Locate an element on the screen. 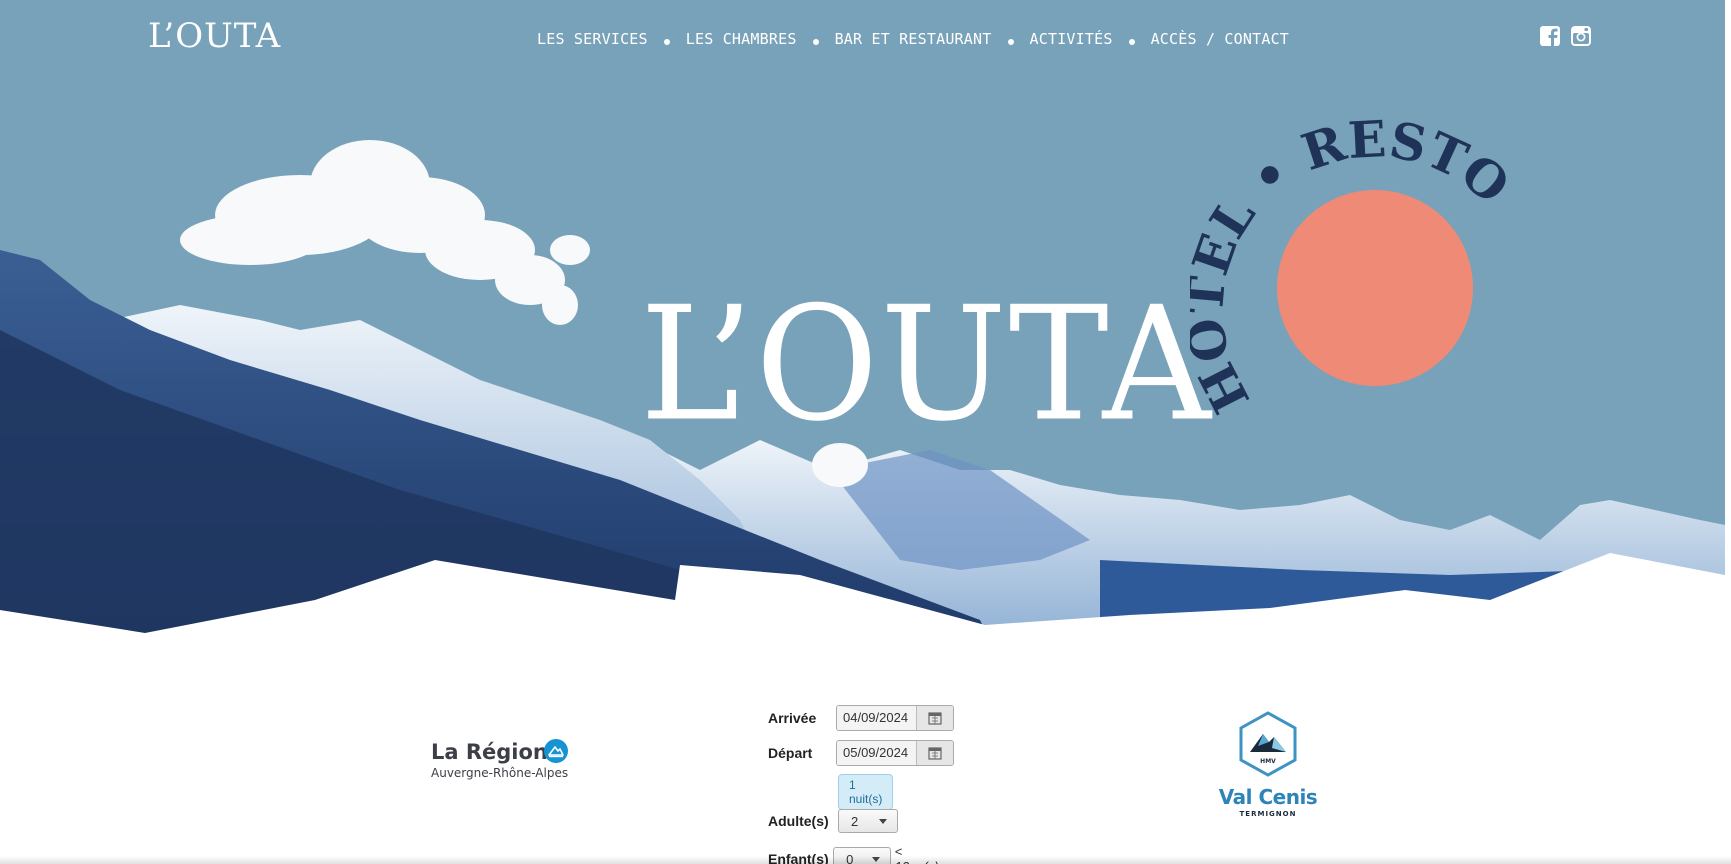  departure-date-value: 05/09/2024 is located at coordinates (877, 753).